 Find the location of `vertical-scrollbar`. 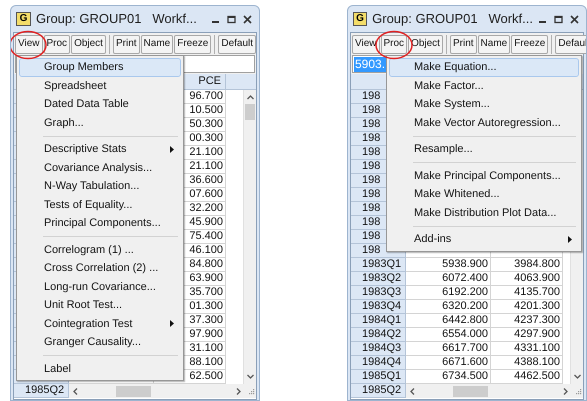

vertical-scrollbar is located at coordinates (249, 237).